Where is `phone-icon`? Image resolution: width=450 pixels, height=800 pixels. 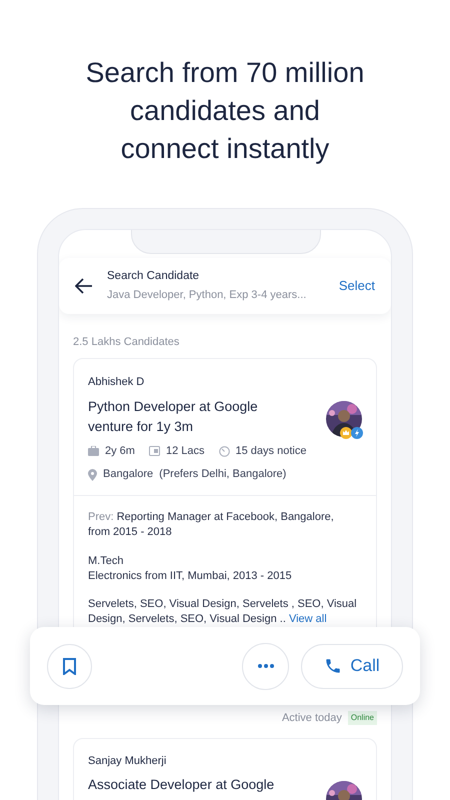 phone-icon is located at coordinates (333, 666).